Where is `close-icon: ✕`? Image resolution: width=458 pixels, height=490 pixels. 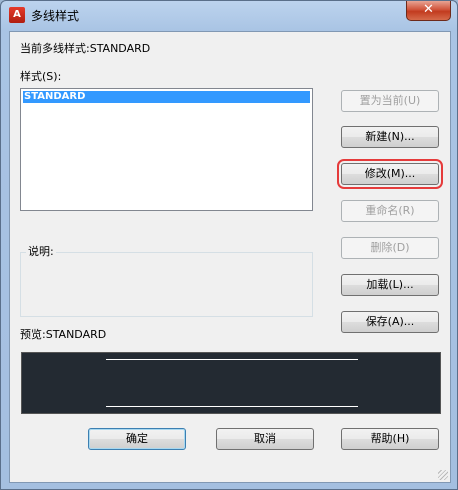
close-icon: ✕ is located at coordinates (428, 9).